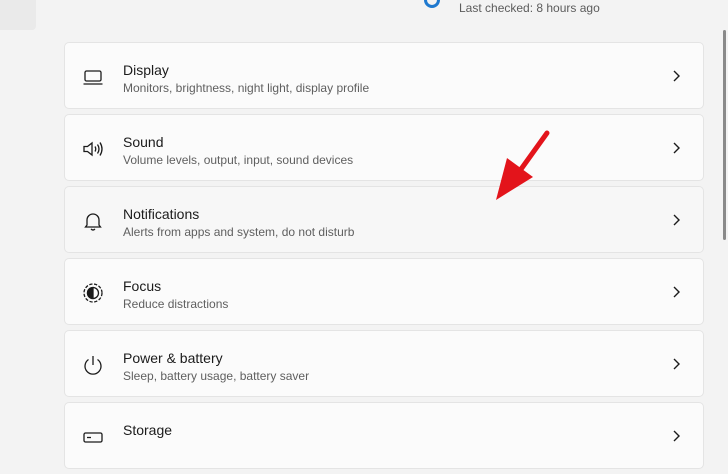 This screenshot has height=474, width=728. I want to click on monitor-icon, so click(93, 77).